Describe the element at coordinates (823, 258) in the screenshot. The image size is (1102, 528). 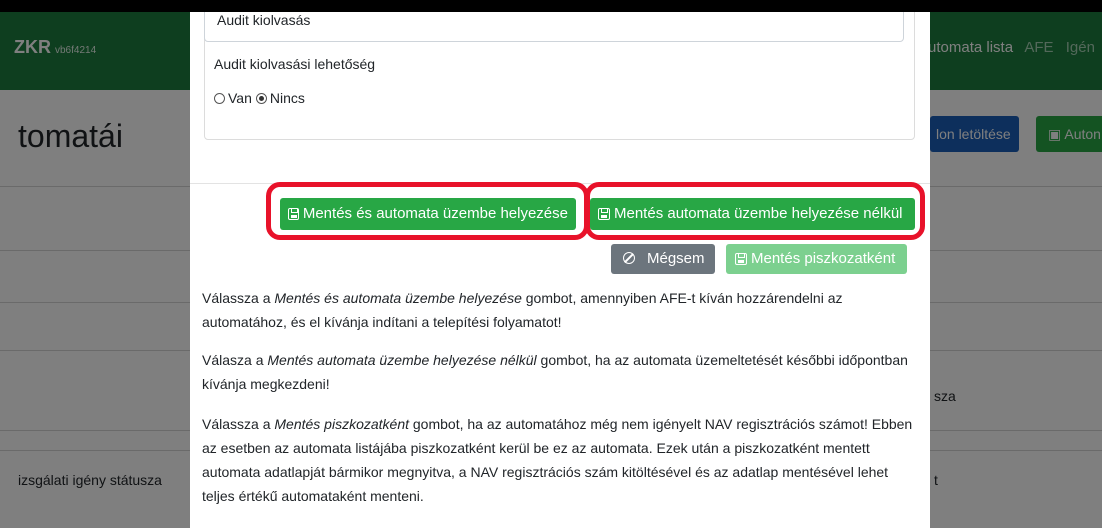
I see `save-draft-label: Mentés piszkozatként` at that location.